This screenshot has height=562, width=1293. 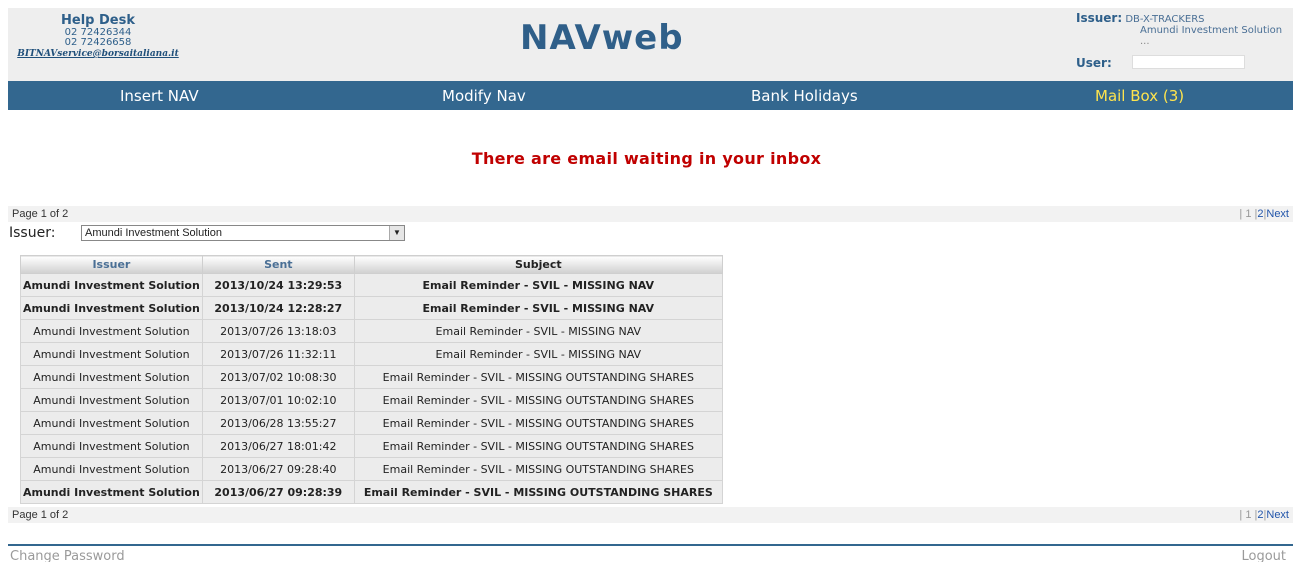 What do you see at coordinates (278, 264) in the screenshot?
I see `column-header-sent: Sent` at bounding box center [278, 264].